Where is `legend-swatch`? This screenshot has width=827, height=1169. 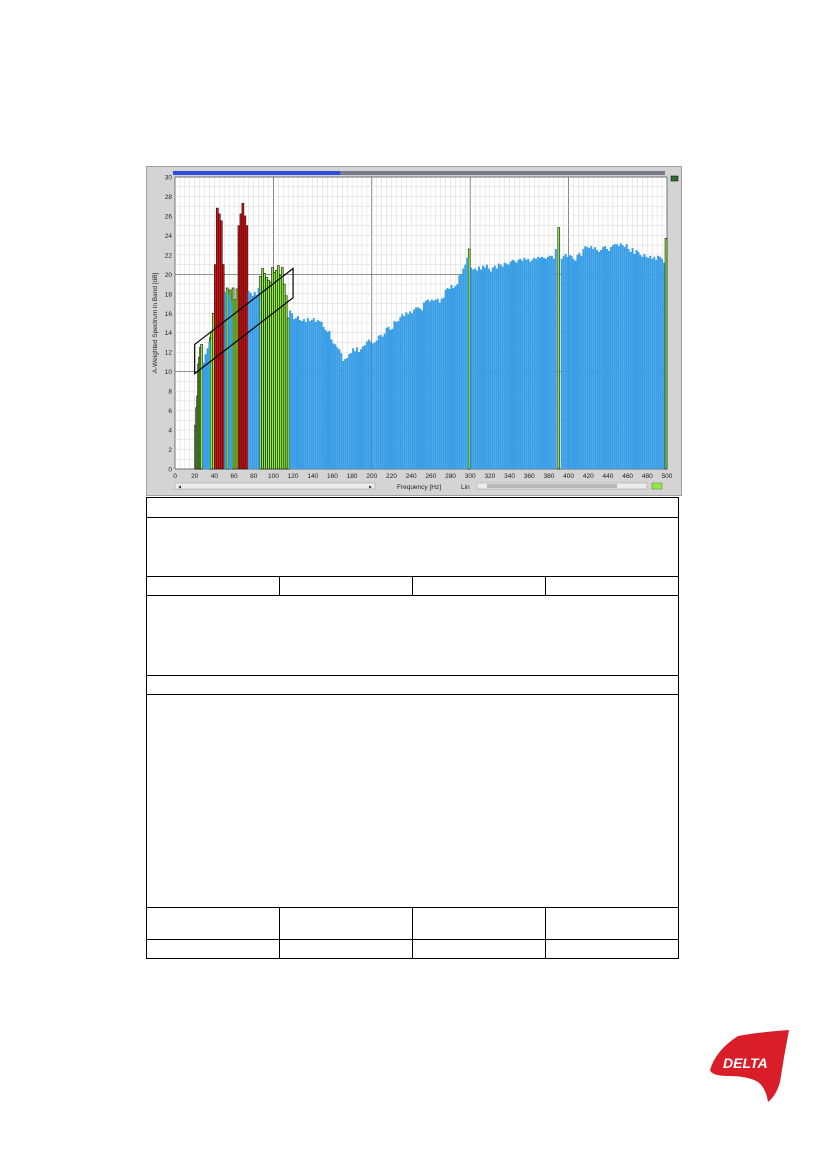
legend-swatch is located at coordinates (657, 486).